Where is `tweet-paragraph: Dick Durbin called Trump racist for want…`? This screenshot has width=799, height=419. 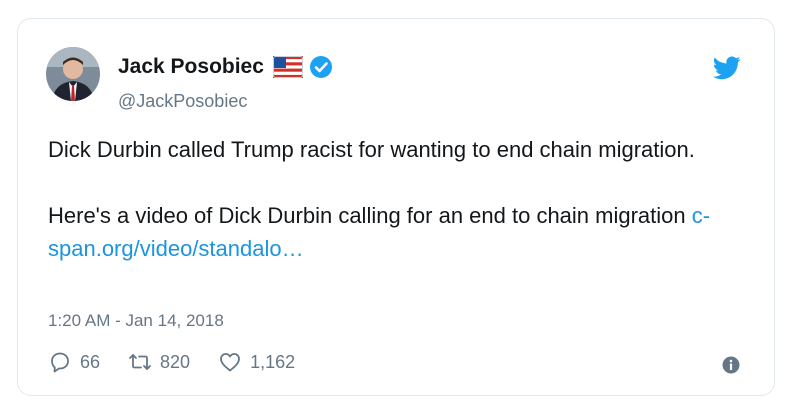 tweet-paragraph: Dick Durbin called Trump racist for want… is located at coordinates (371, 149).